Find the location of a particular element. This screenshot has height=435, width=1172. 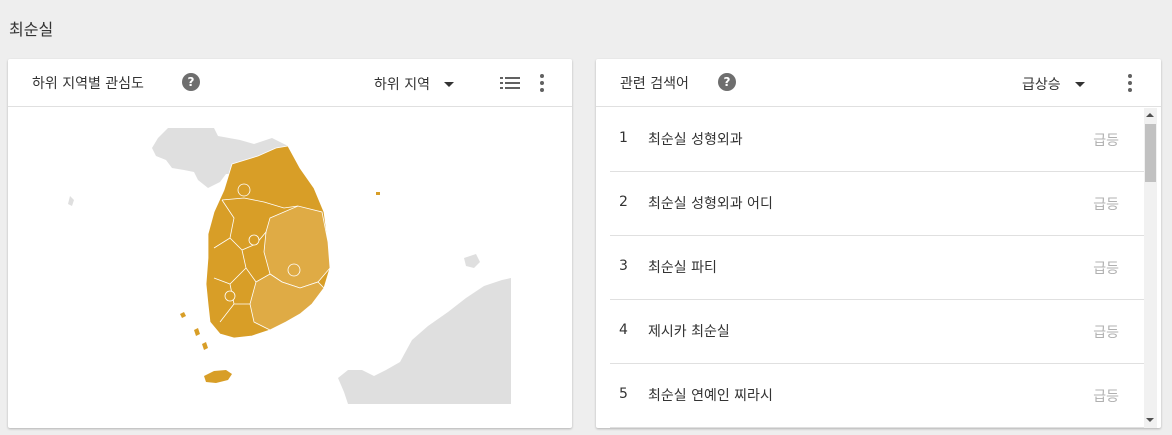

related-card-title: 관련 검색어 is located at coordinates (654, 84).